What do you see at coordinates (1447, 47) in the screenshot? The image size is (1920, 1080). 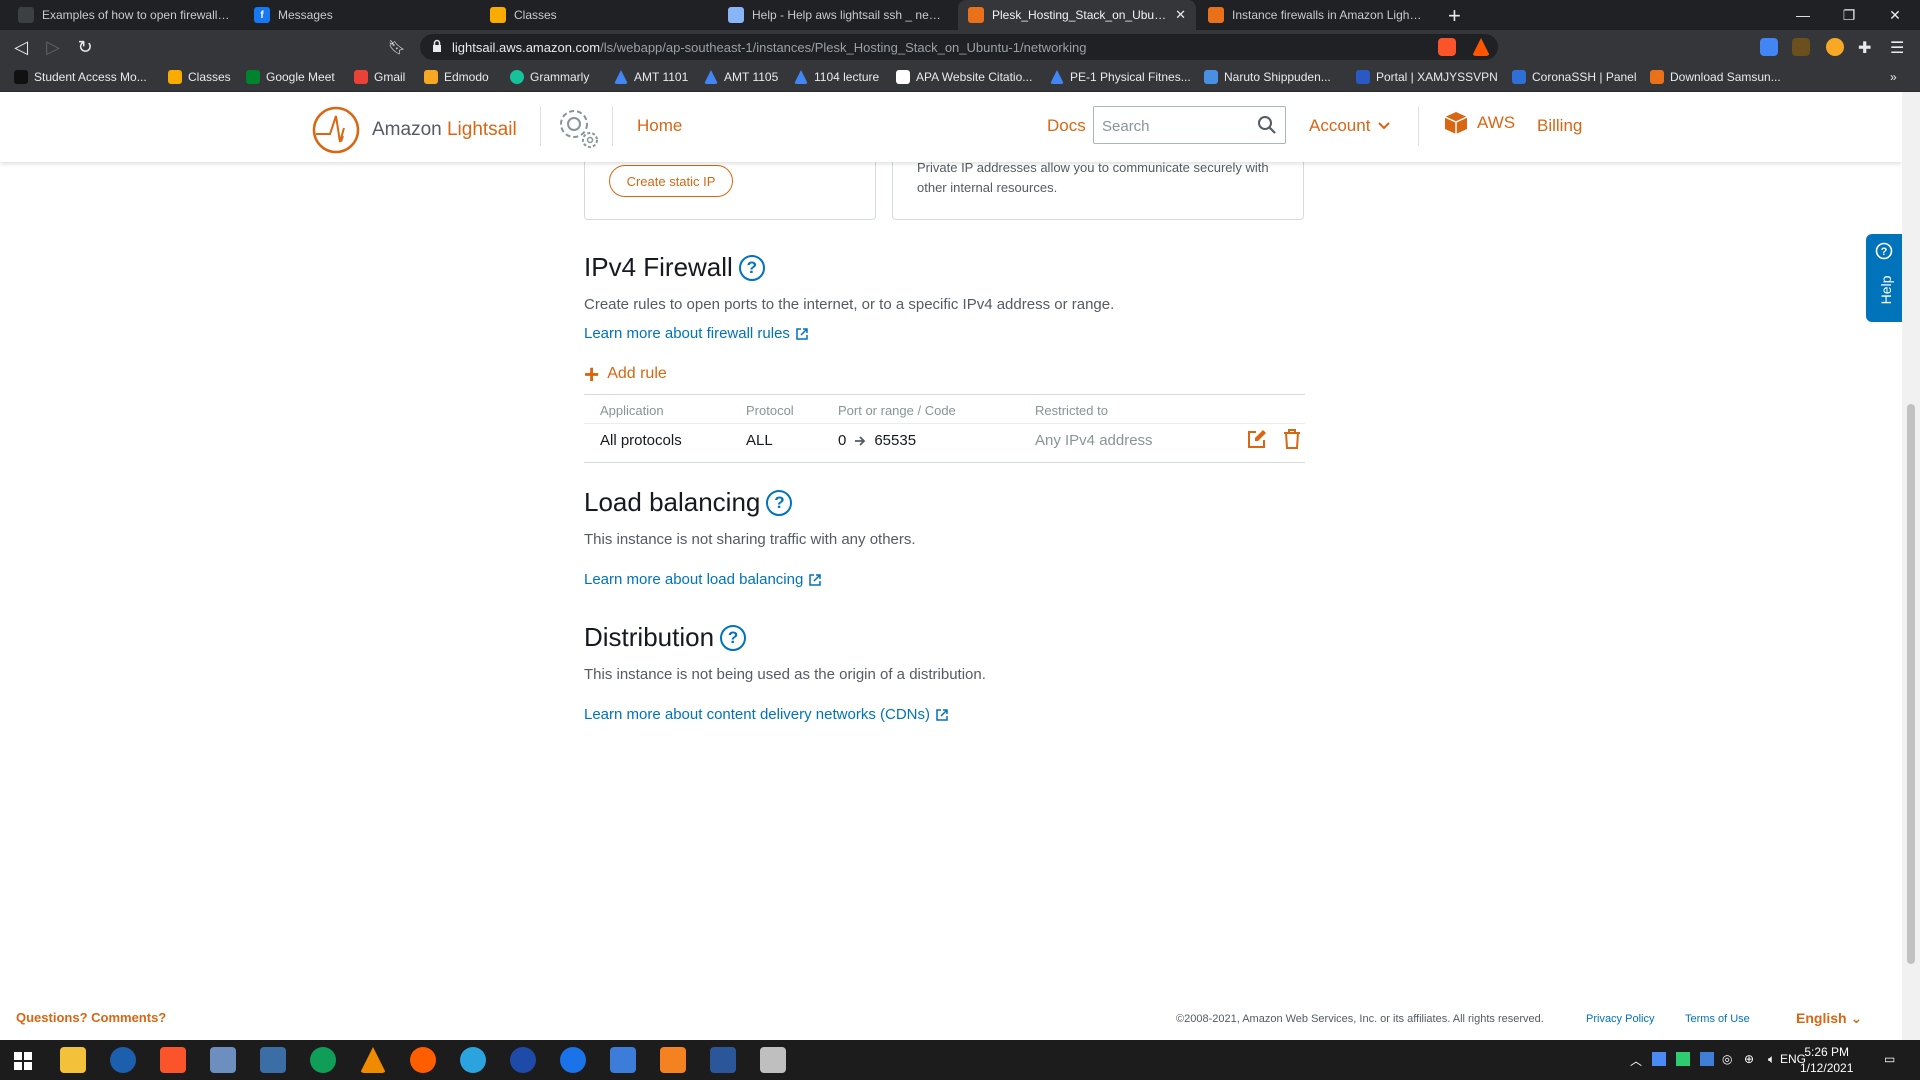 I see `brave-shield-icon` at bounding box center [1447, 47].